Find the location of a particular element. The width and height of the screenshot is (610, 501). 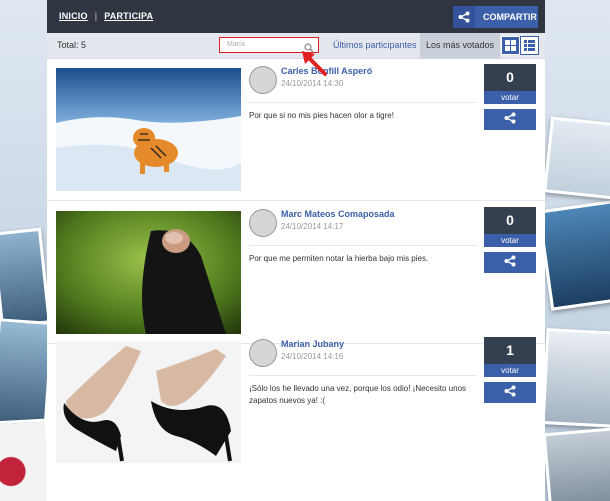

share-button: COMPARTIR is located at coordinates (495, 17).